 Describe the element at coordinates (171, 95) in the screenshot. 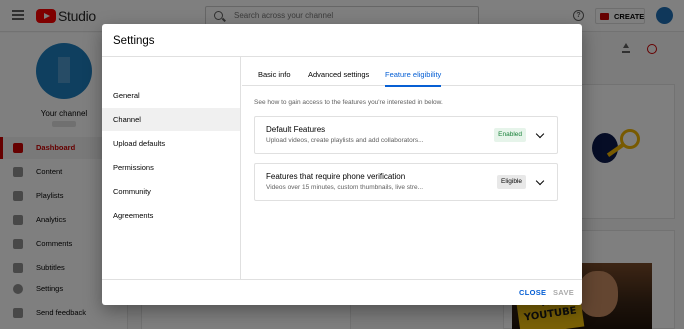

I see `settings-nav-general: General` at that location.